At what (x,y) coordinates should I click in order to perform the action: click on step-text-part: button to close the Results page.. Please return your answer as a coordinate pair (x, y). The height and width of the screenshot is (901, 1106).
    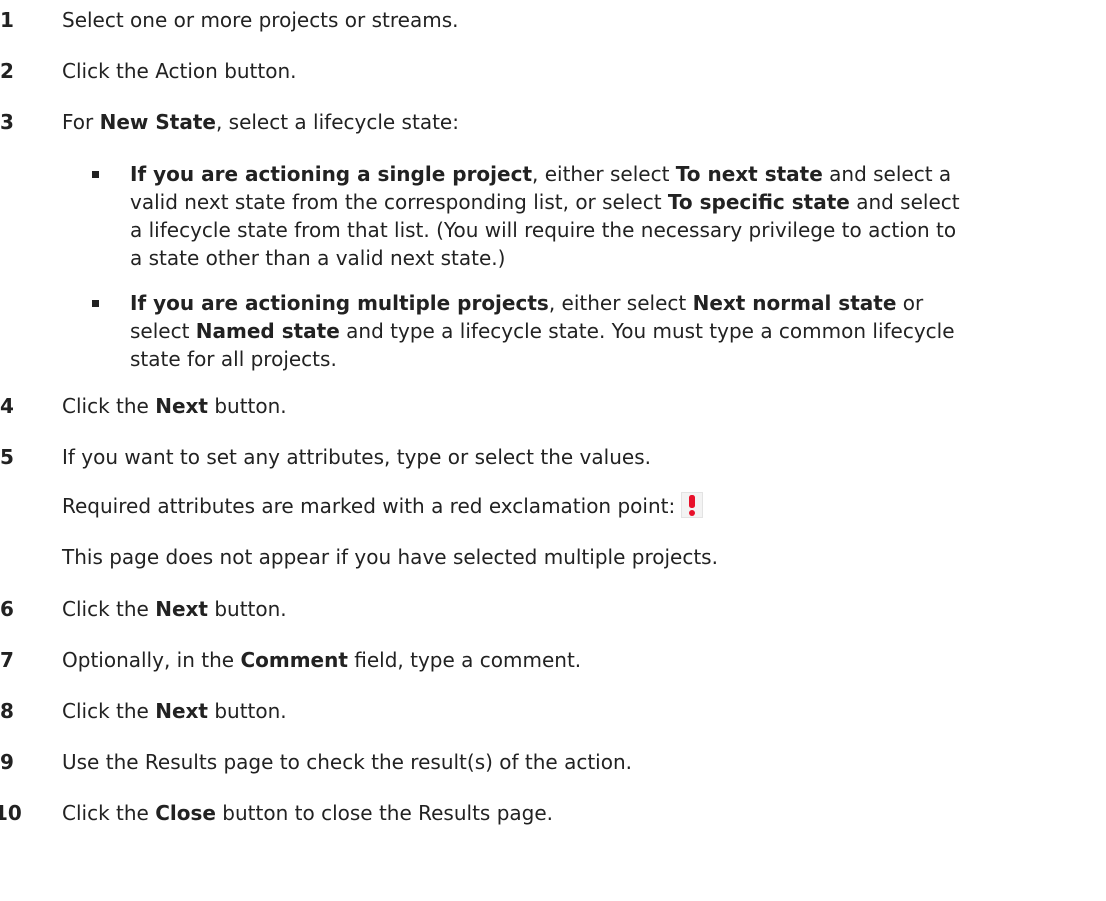
    Looking at the image, I should click on (384, 813).